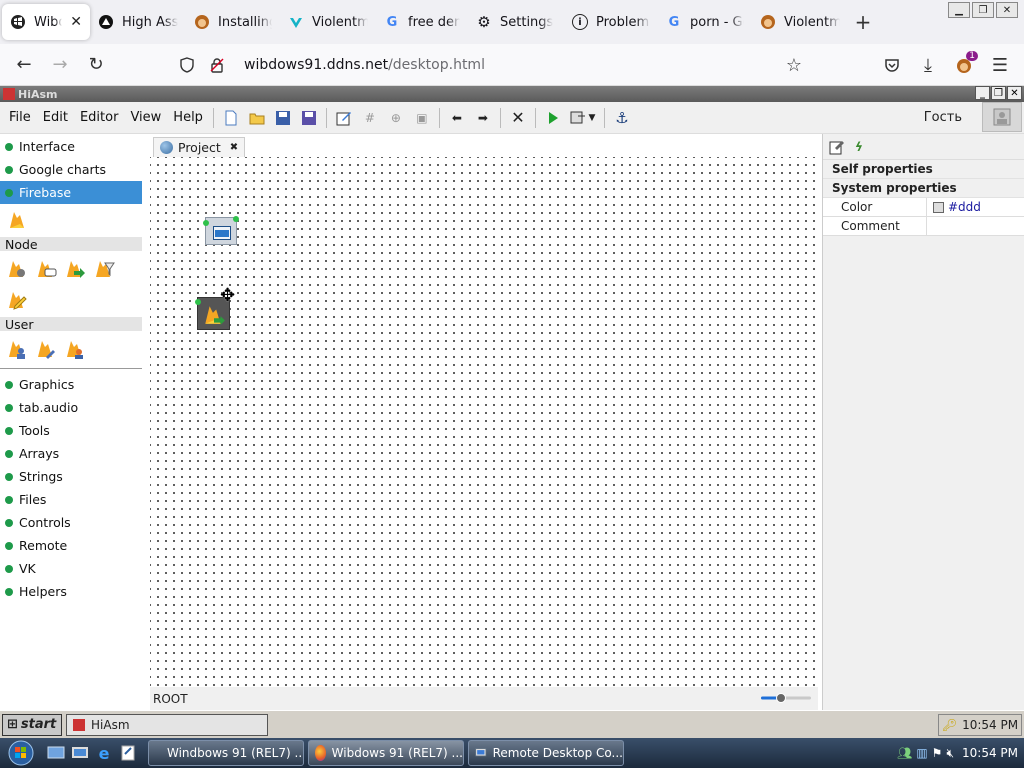 The height and width of the screenshot is (768, 1024). Describe the element at coordinates (71, 545) in the screenshot. I see `palette-item-remote: Remote` at that location.